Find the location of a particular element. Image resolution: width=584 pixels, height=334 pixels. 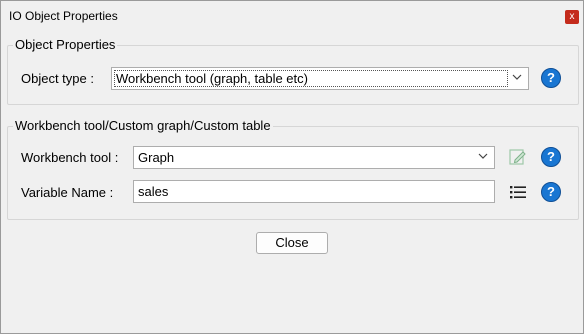

object-type-select: Workbench tool (graph, table etc) is located at coordinates (320, 78).